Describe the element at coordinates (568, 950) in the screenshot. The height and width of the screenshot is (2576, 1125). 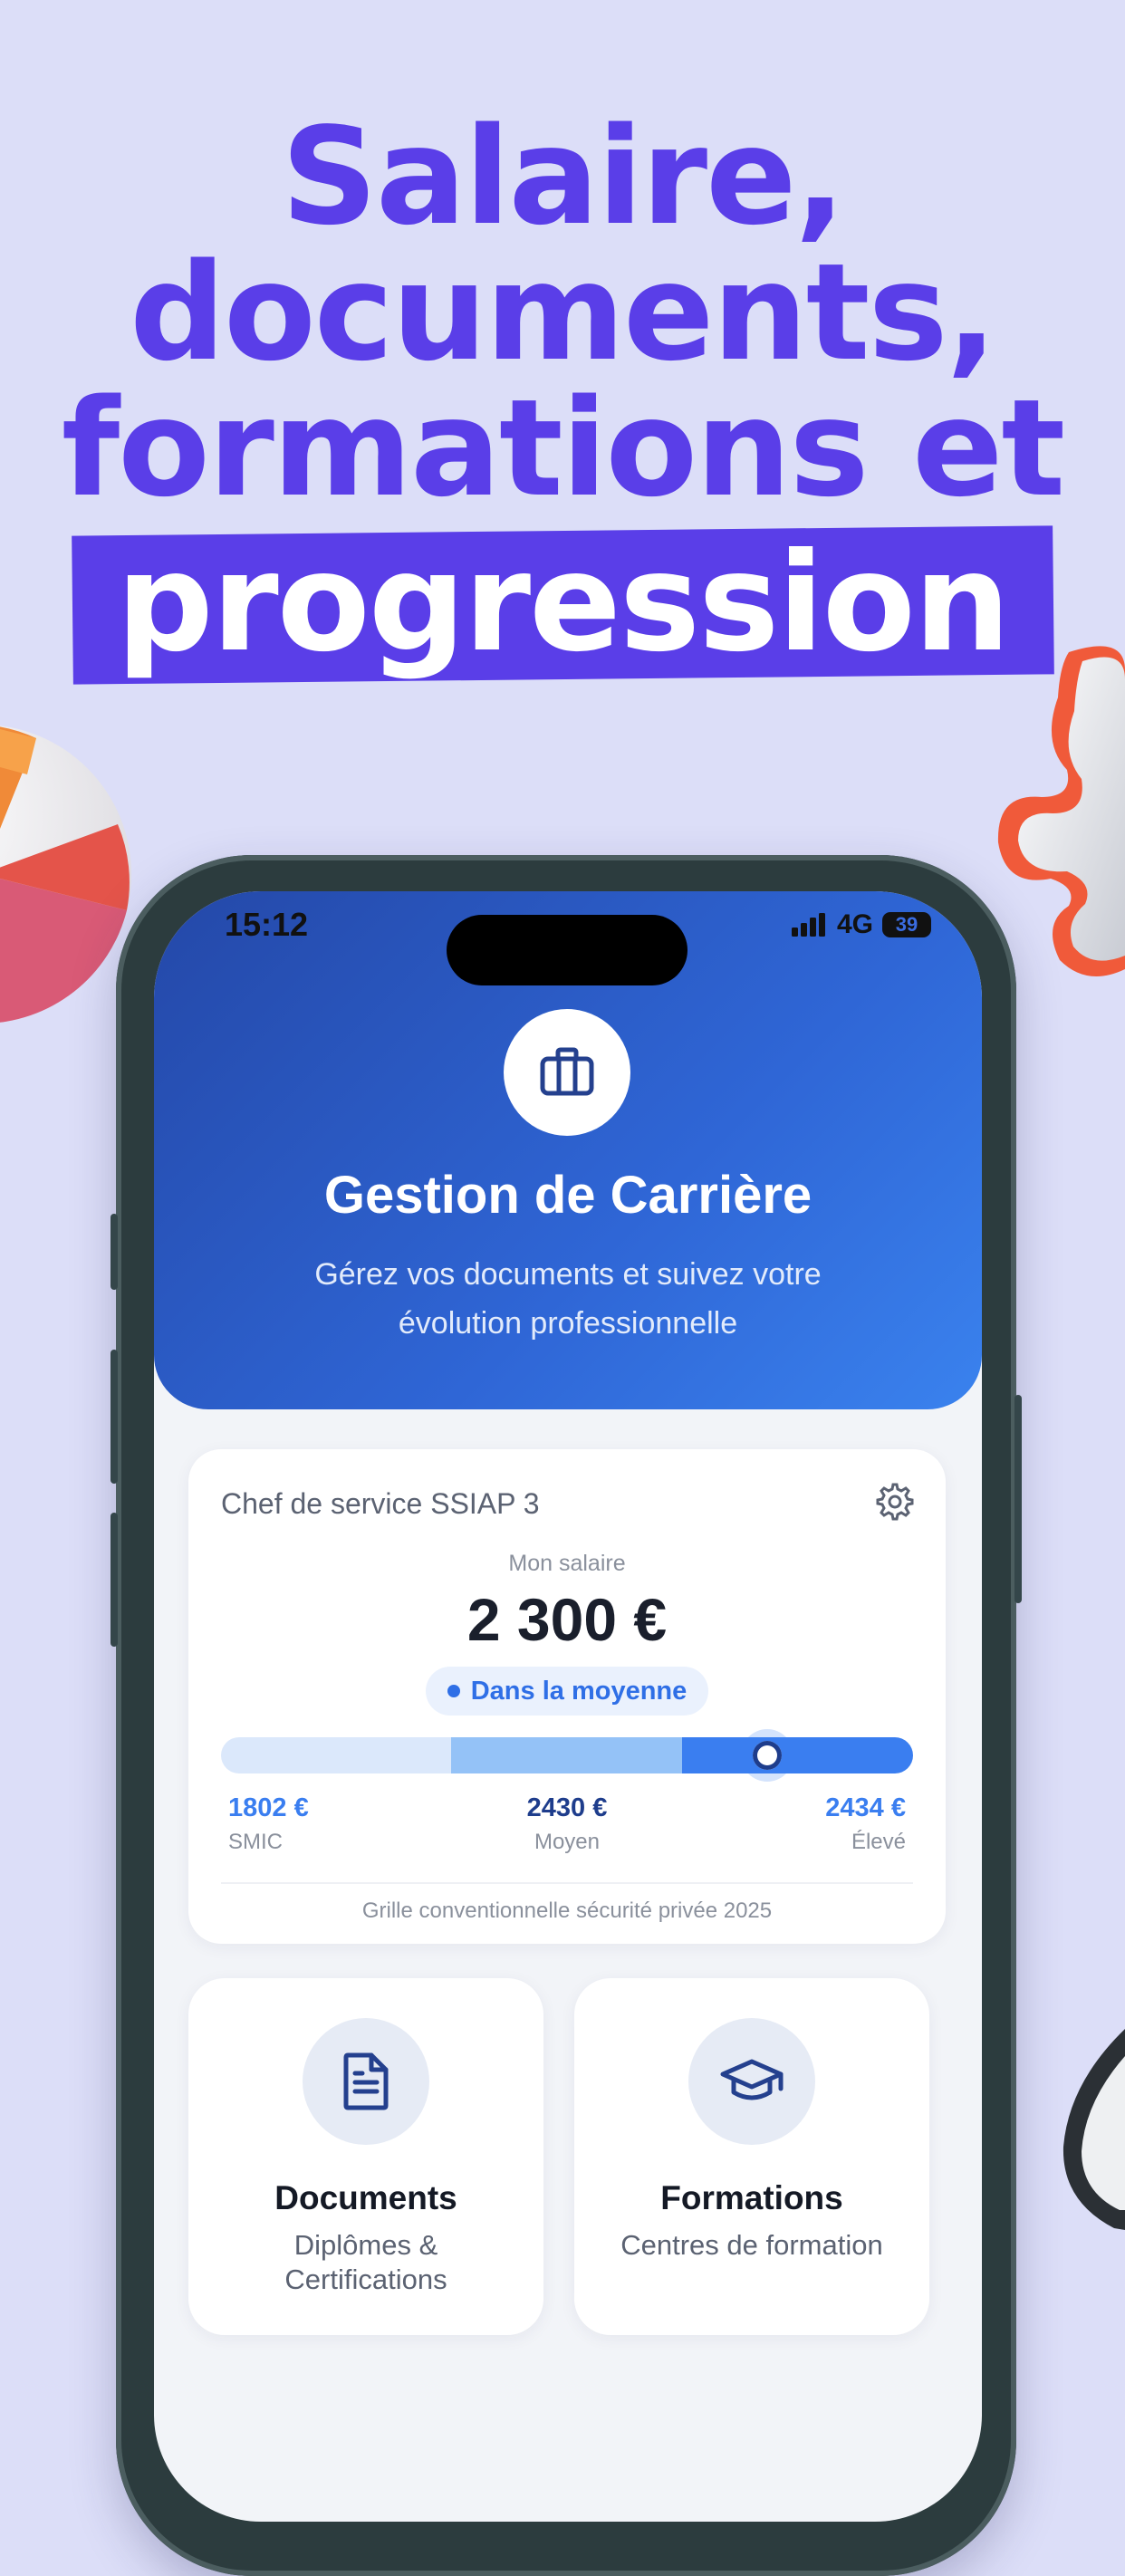
I see `dynamic-island` at that location.